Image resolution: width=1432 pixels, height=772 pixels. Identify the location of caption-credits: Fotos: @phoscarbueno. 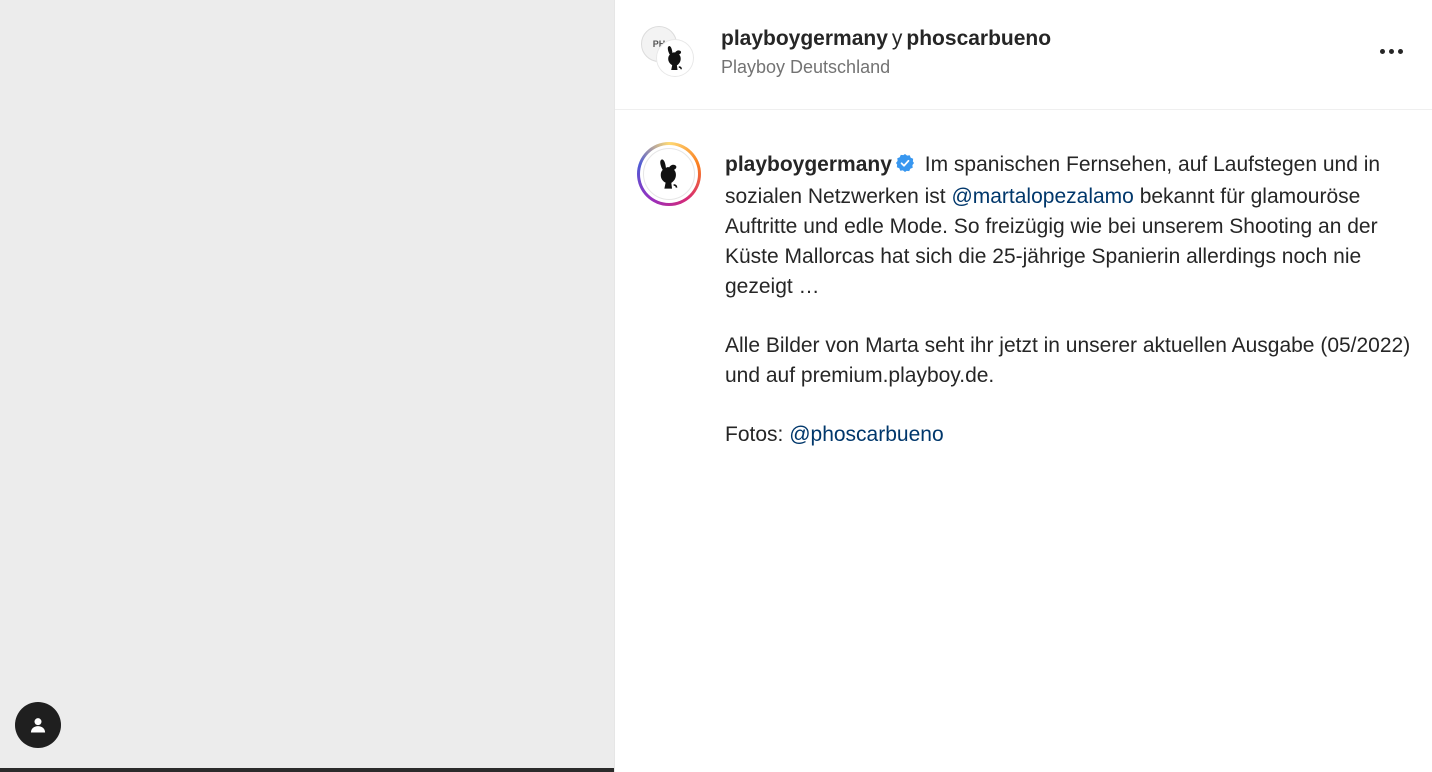
(1070, 435).